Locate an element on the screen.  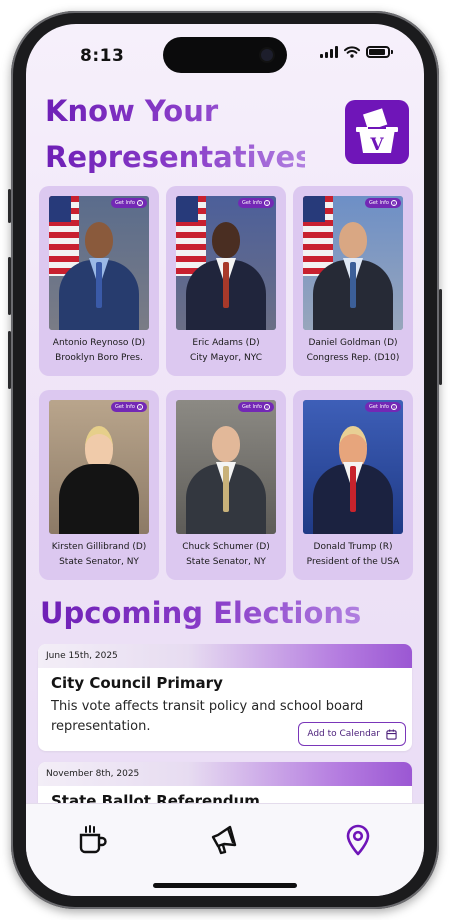
add-to-calendar-button: Add to Calendar is located at coordinates (352, 734).